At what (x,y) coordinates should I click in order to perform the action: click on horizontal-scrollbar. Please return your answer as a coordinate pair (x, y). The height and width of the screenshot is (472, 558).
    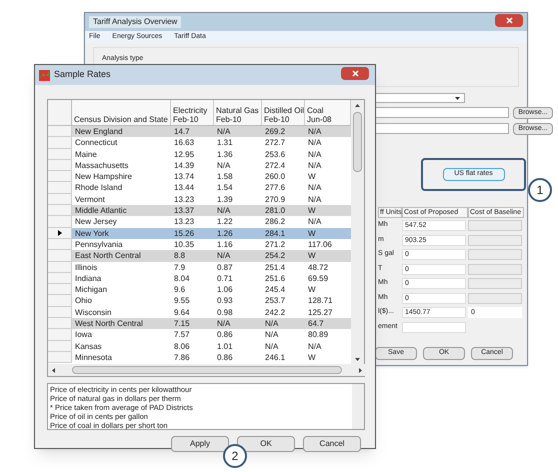
    Looking at the image, I should click on (207, 370).